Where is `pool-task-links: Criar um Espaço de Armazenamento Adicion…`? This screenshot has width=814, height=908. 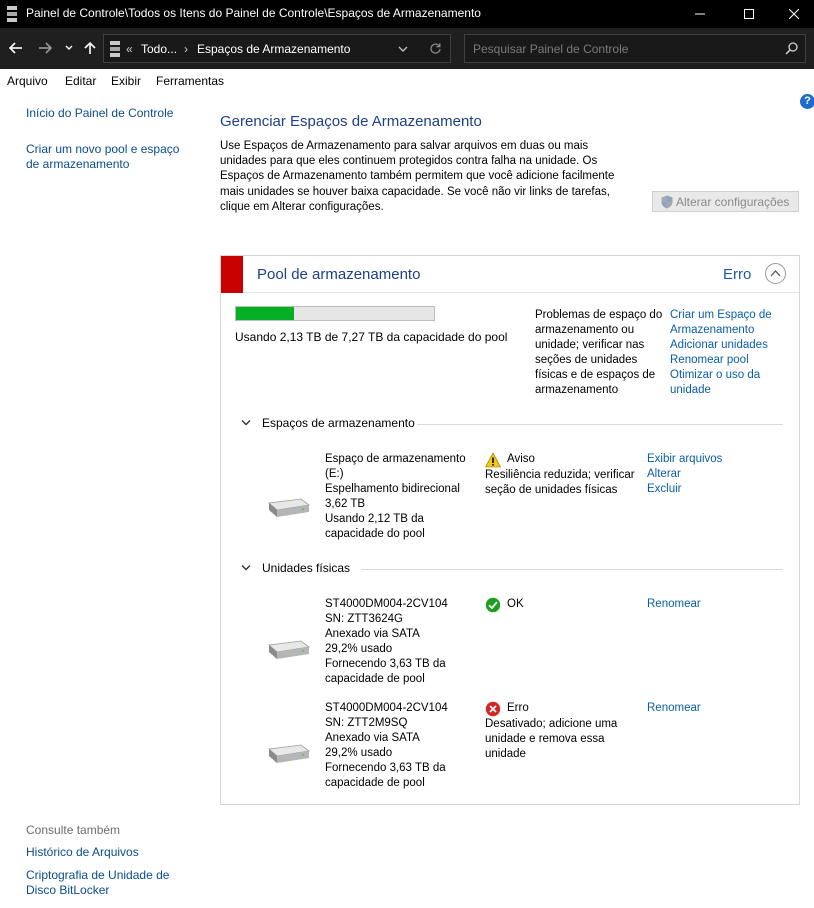 pool-task-links: Criar um Espaço de Armazenamento Adicion… is located at coordinates (730, 353).